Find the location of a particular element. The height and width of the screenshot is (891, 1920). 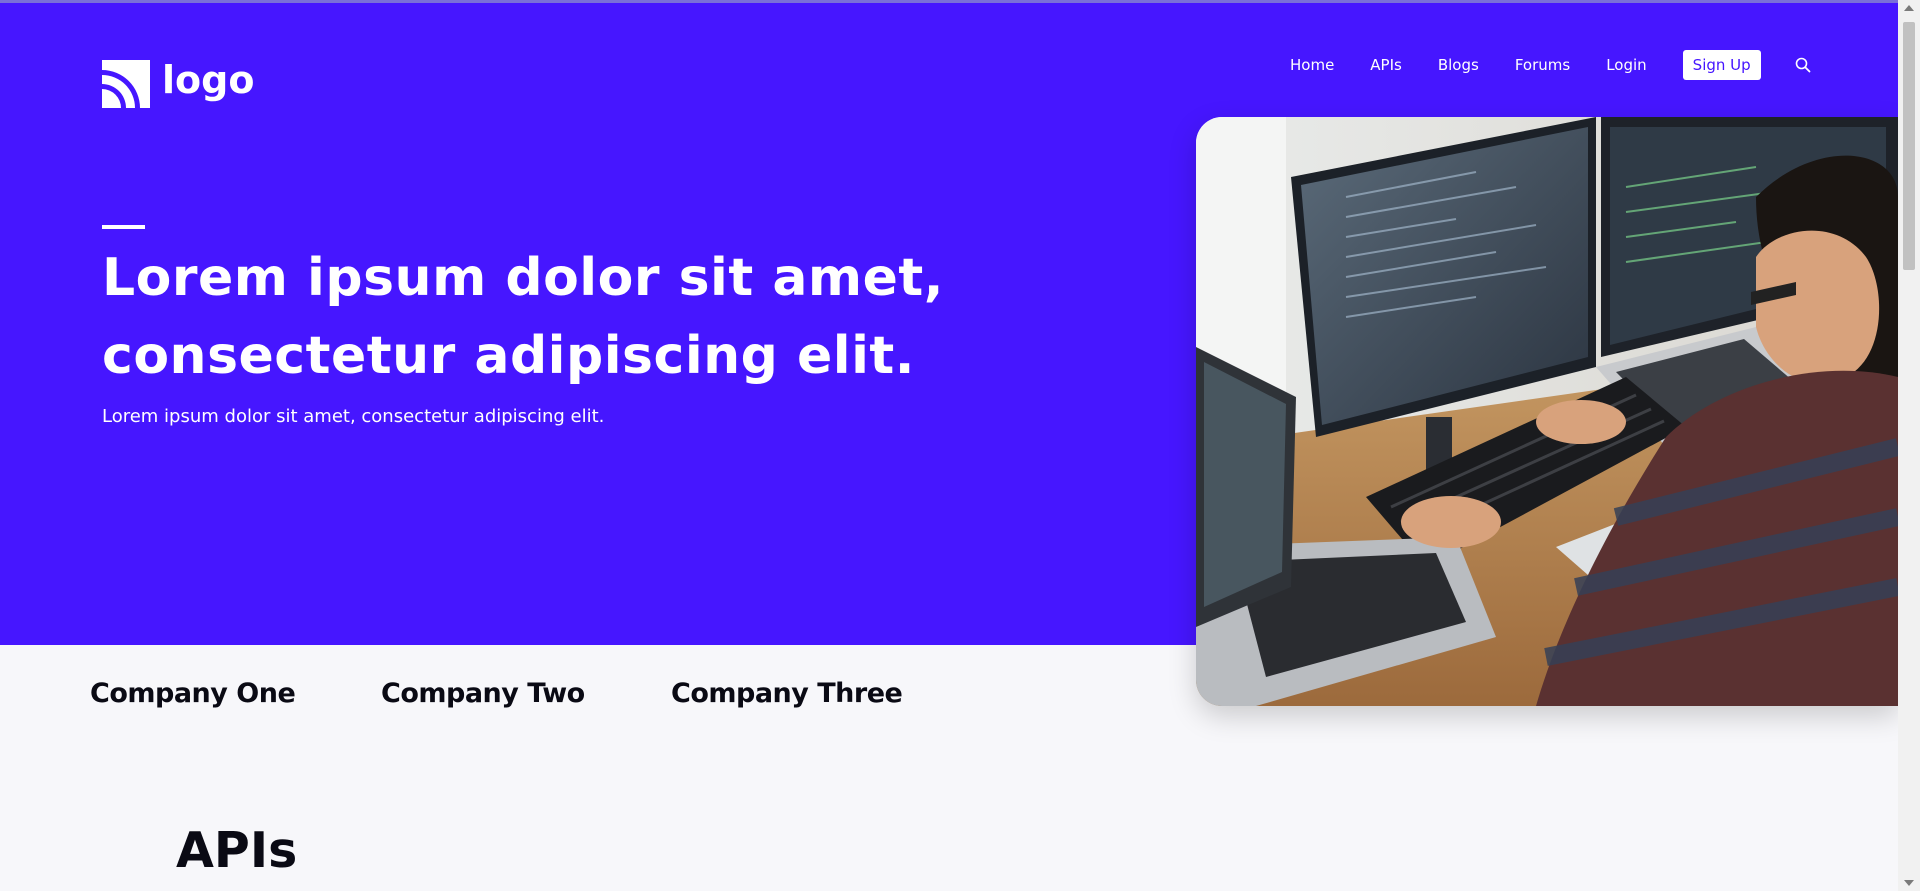

main-nav: Home APIs Blogs Forums Login Sign Up is located at coordinates (1550, 65).